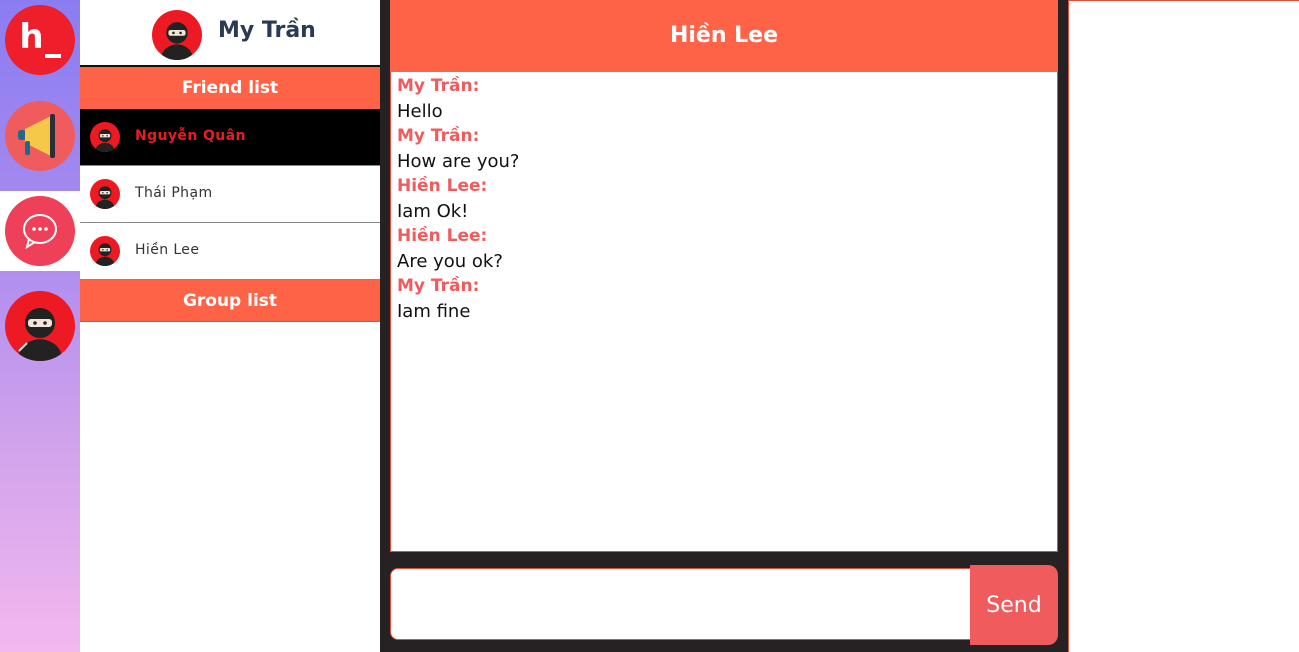 This screenshot has height=652, width=1299. I want to click on message-input-wrapper, so click(681, 604).